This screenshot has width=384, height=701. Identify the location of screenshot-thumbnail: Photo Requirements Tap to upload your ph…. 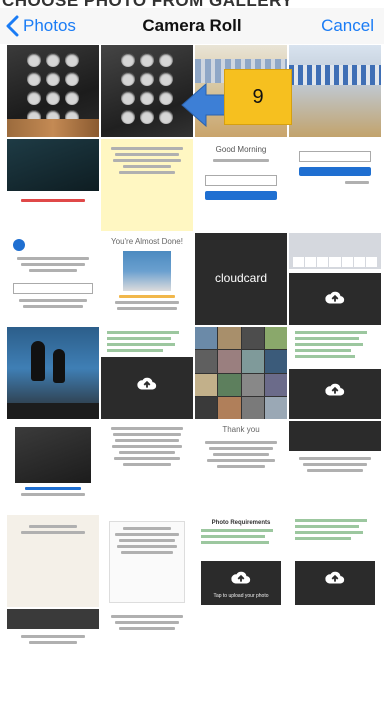
(241, 561).